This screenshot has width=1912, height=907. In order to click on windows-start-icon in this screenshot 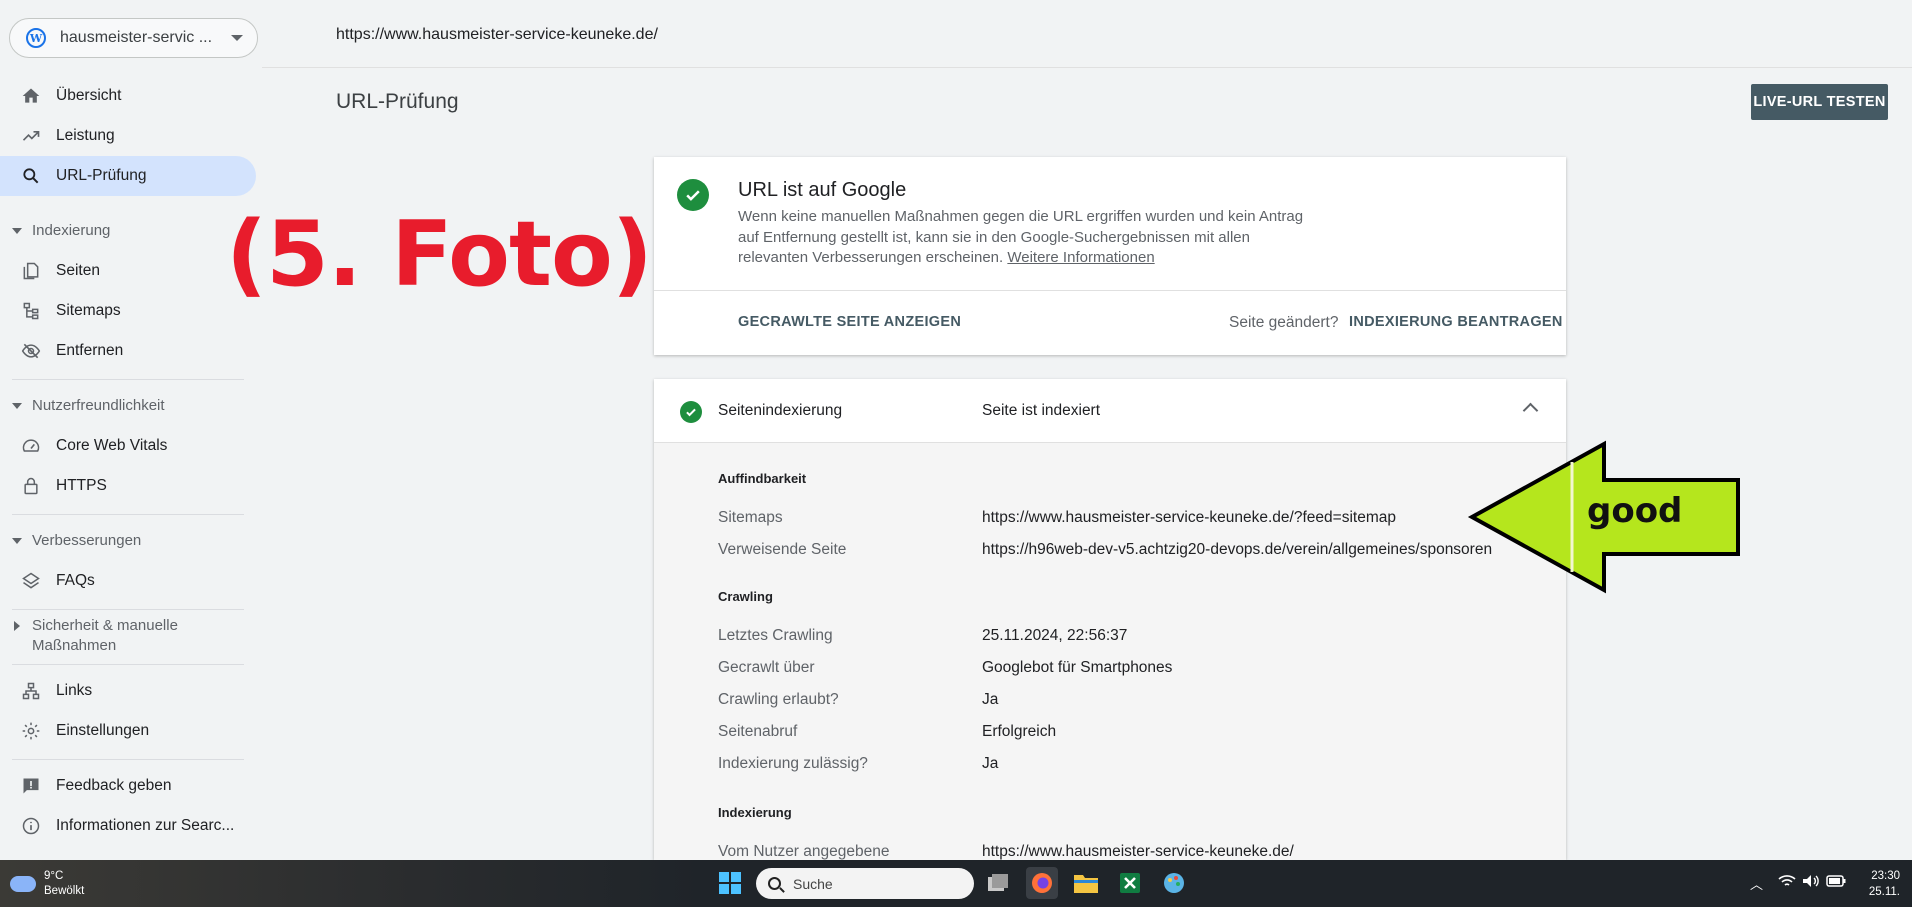, I will do `click(730, 883)`.